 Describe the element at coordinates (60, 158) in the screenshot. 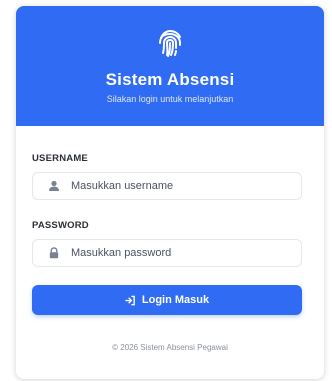

I see `username-label: USERNAME` at that location.